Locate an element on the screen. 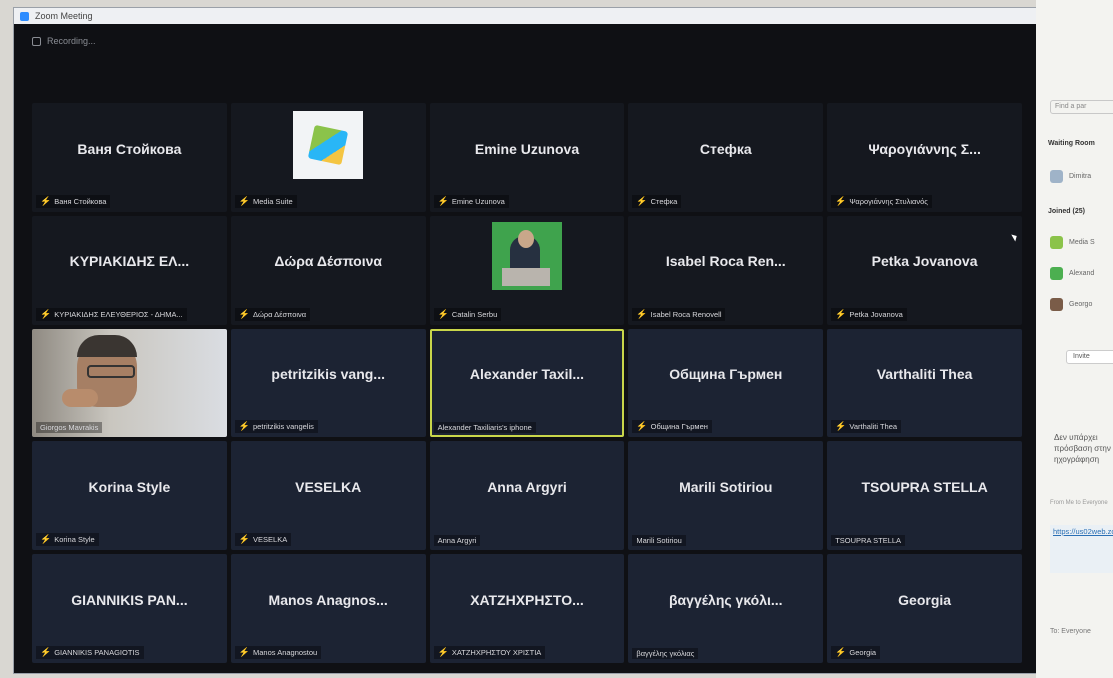  participant-label: ⚡ Emine Uzunova is located at coordinates (471, 201).